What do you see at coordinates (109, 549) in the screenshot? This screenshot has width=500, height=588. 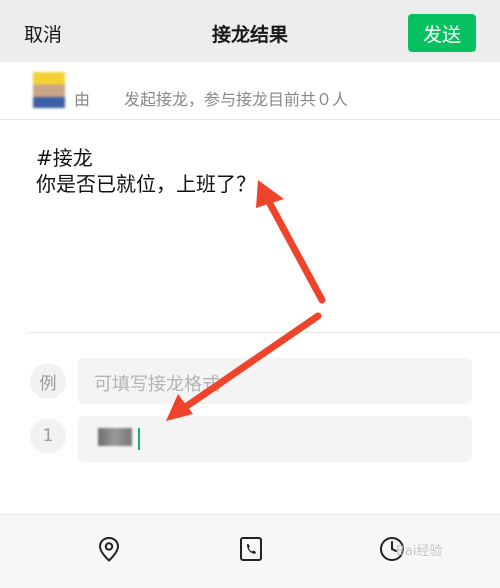 I see `location-icon` at bounding box center [109, 549].